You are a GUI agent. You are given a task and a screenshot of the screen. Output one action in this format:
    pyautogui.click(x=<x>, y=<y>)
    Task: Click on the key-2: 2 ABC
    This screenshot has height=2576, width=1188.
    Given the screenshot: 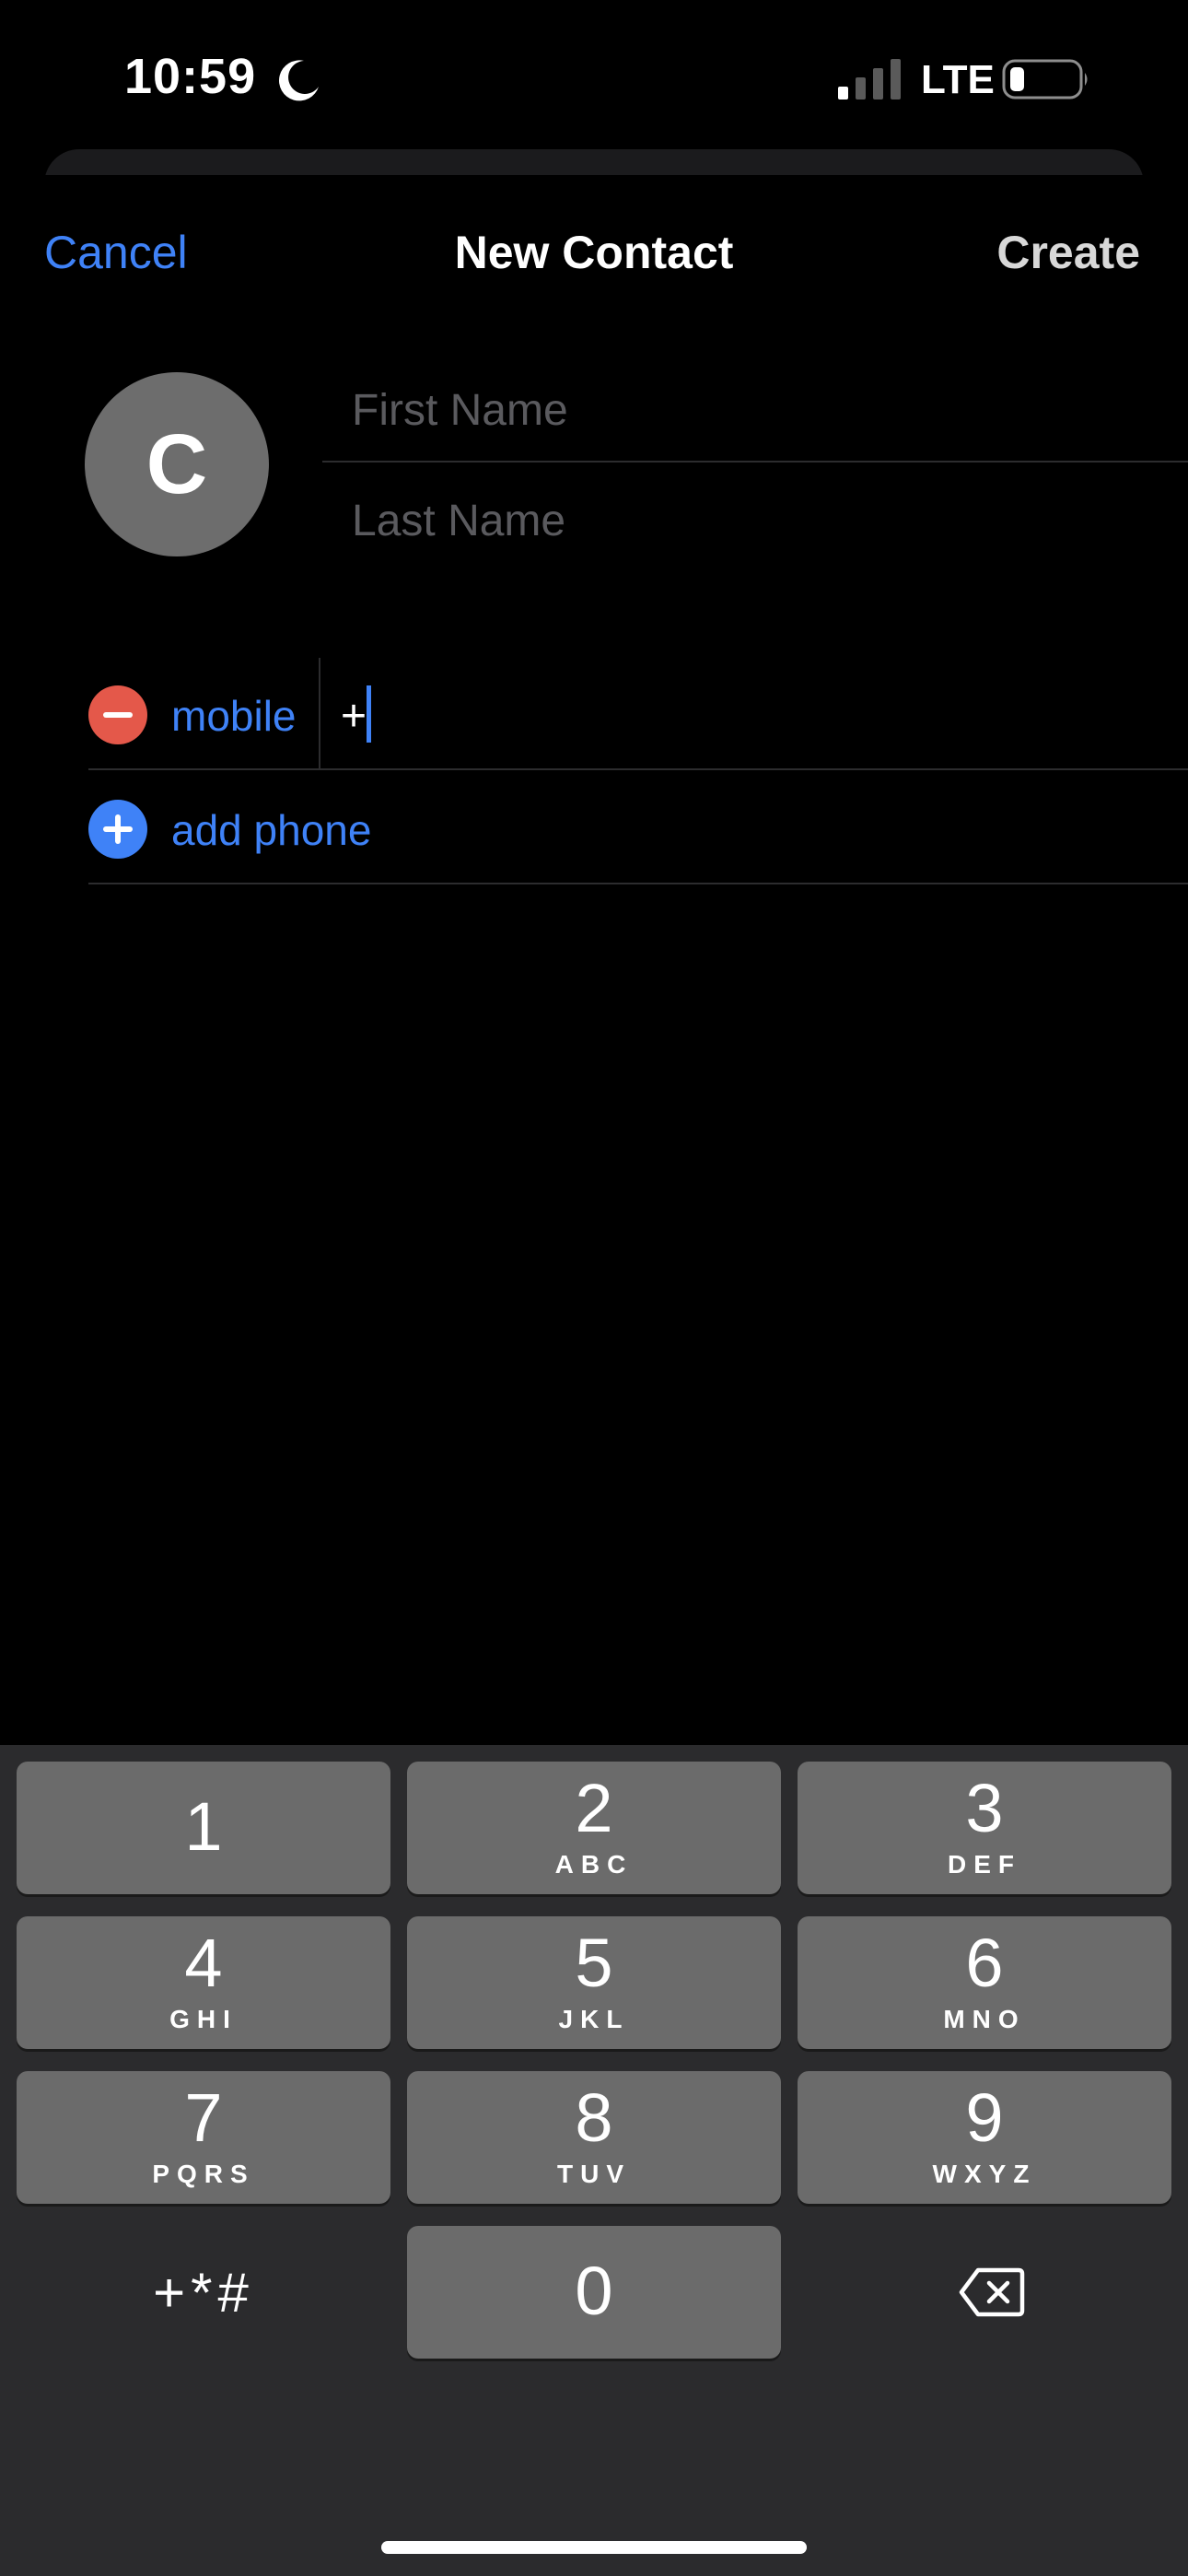 What is the action you would take?
    pyautogui.click(x=594, y=1828)
    